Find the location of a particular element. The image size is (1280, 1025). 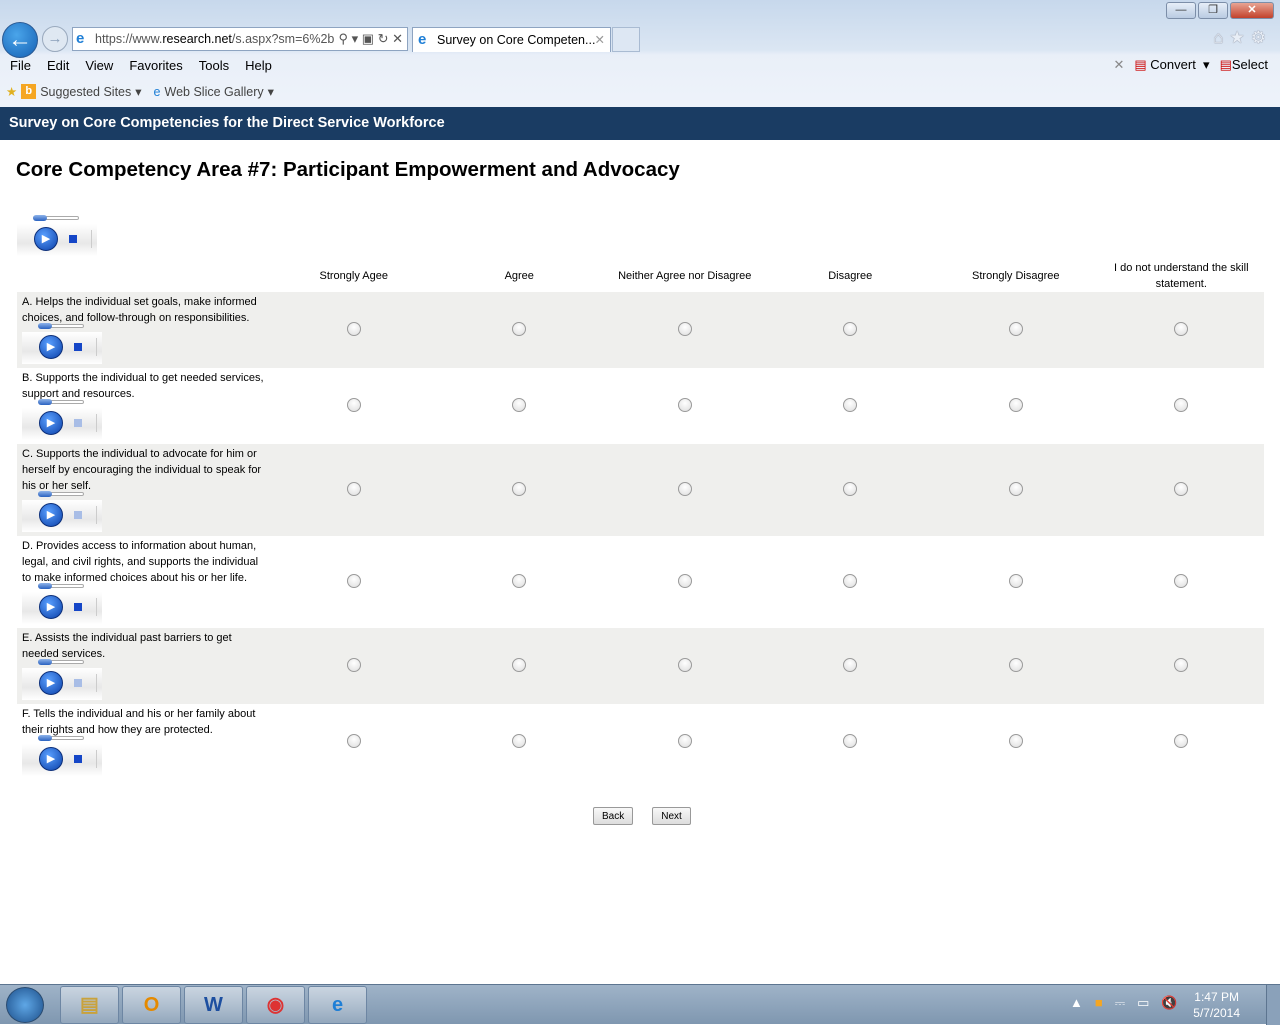

show-hidden-icons: ▲ is located at coordinates (1076, 1003).